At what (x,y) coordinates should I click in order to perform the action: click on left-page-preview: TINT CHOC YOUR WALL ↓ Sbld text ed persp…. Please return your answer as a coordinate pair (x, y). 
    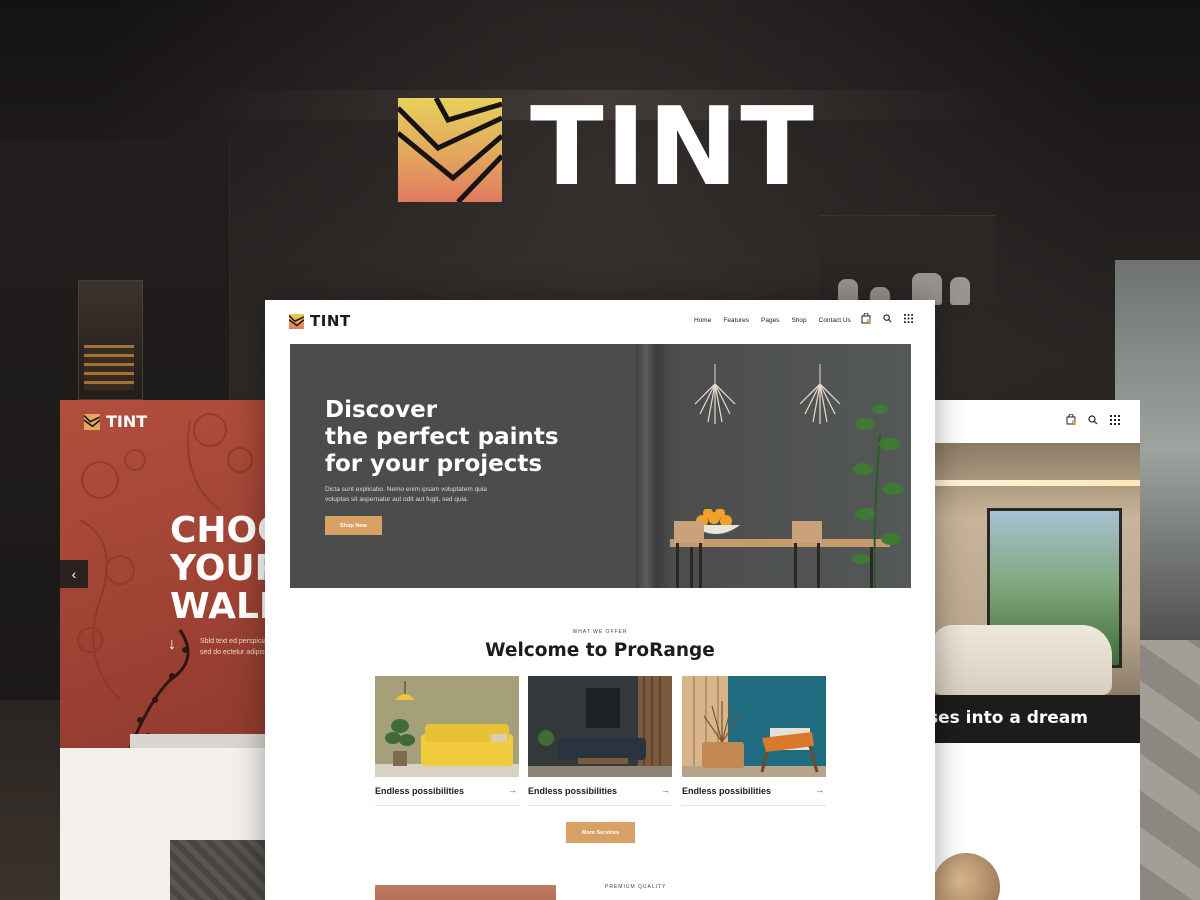
    Looking at the image, I should click on (165, 650).